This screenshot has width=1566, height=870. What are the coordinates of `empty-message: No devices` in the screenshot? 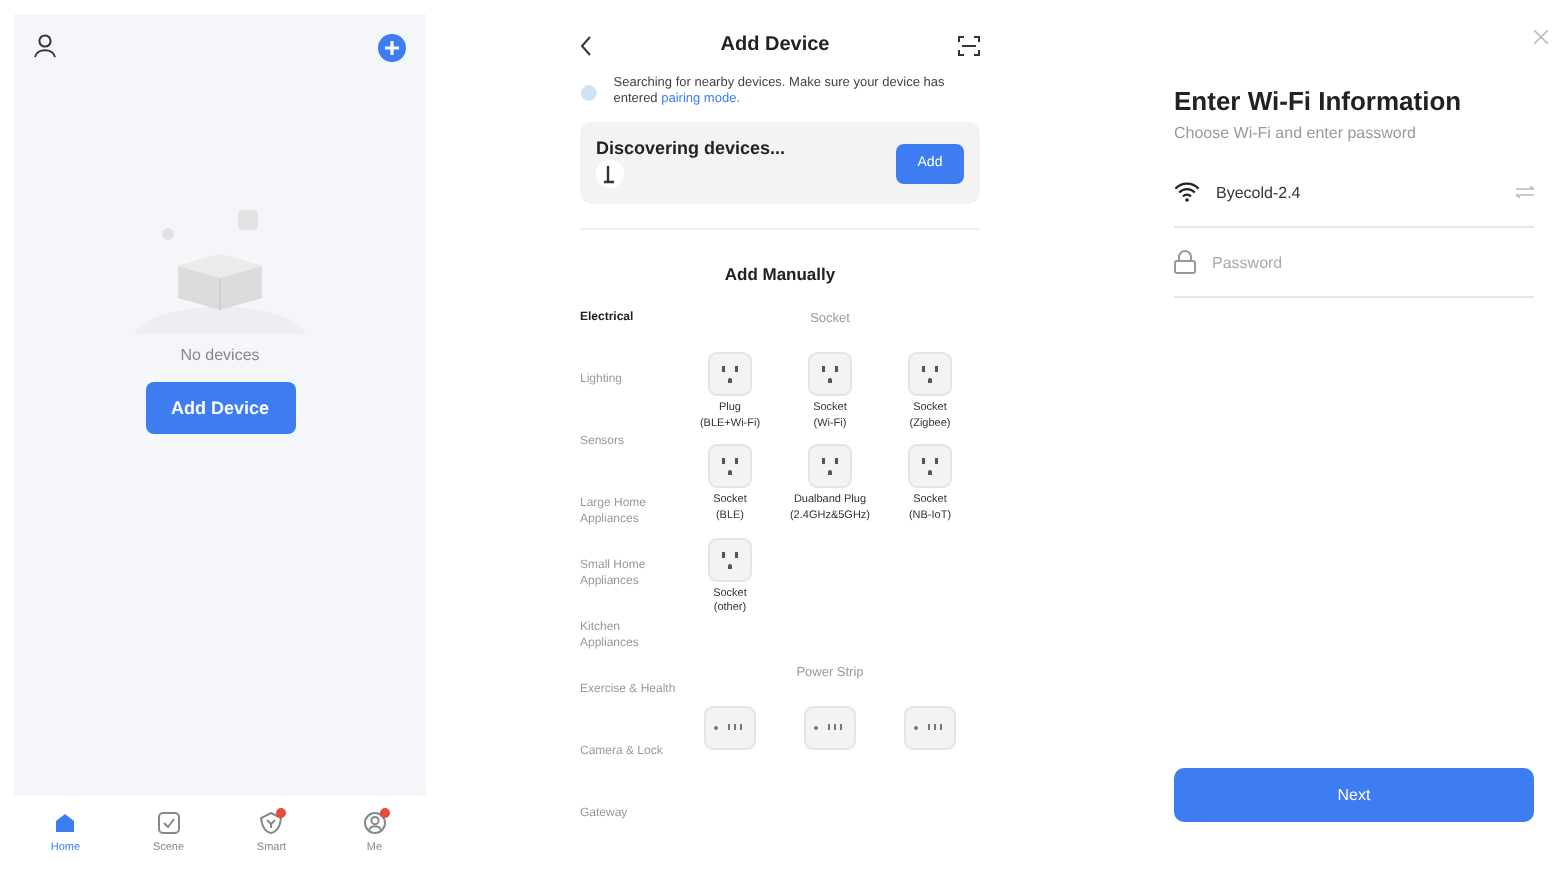 It's located at (220, 355).